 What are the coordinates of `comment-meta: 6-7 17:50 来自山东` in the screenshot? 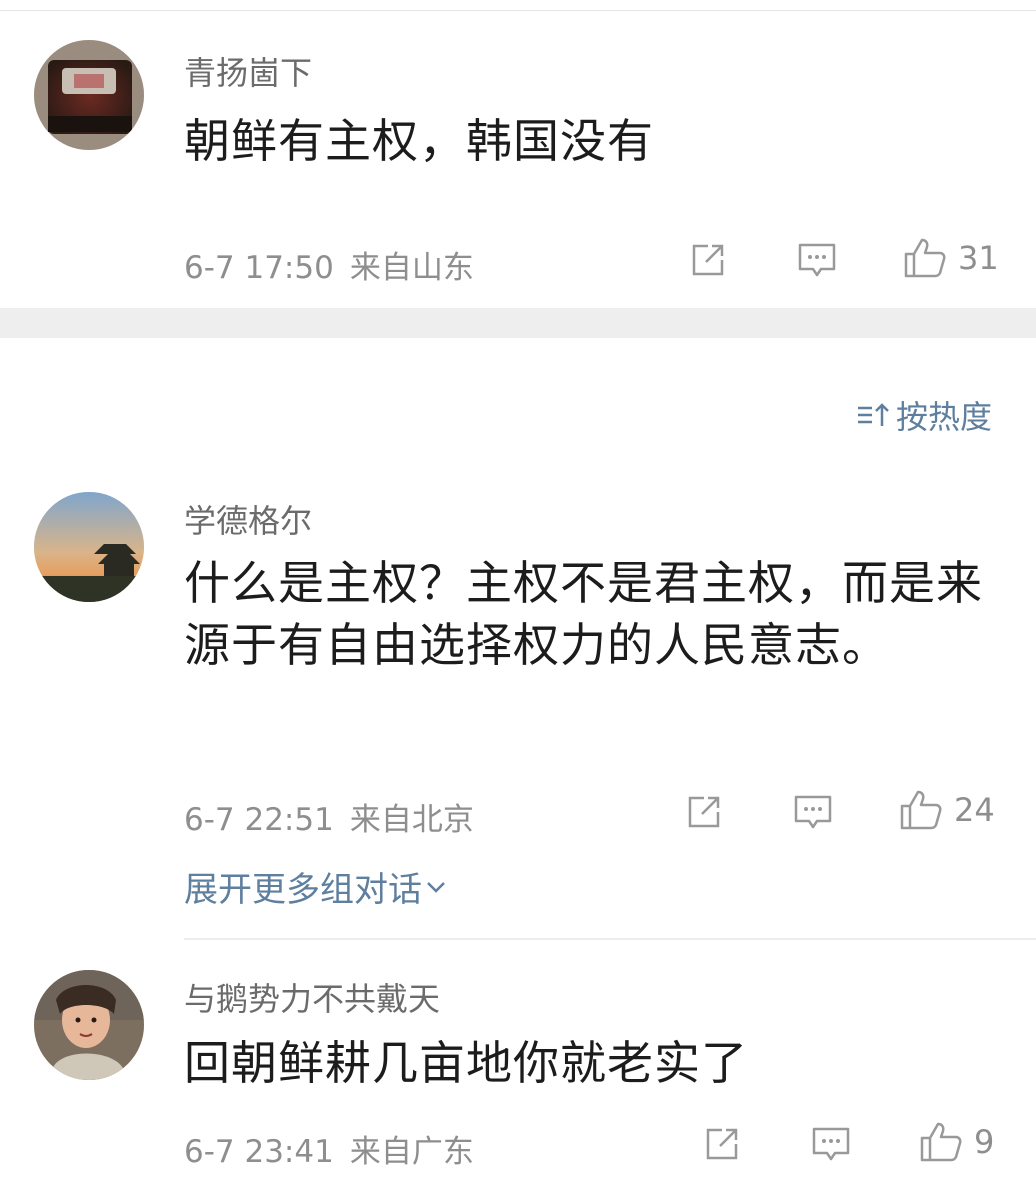 It's located at (329, 264).